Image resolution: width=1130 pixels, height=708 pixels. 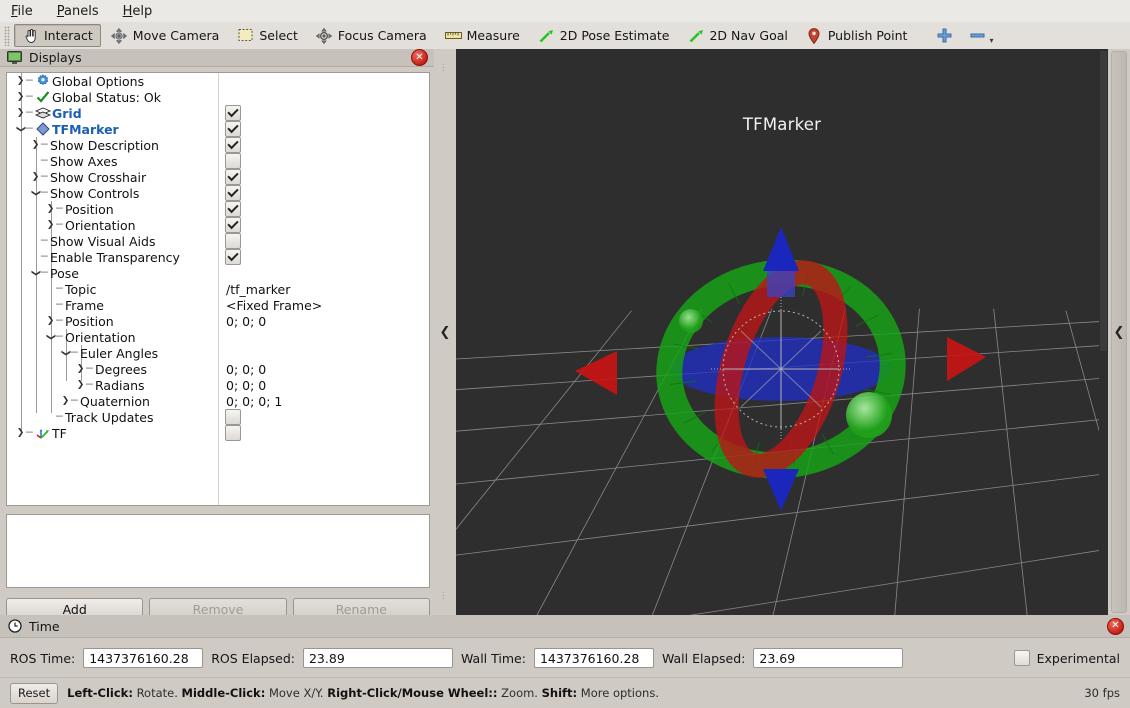 I want to click on tree-item-show-visual-aids: ─ Show Visual Aids, so click(x=112, y=241).